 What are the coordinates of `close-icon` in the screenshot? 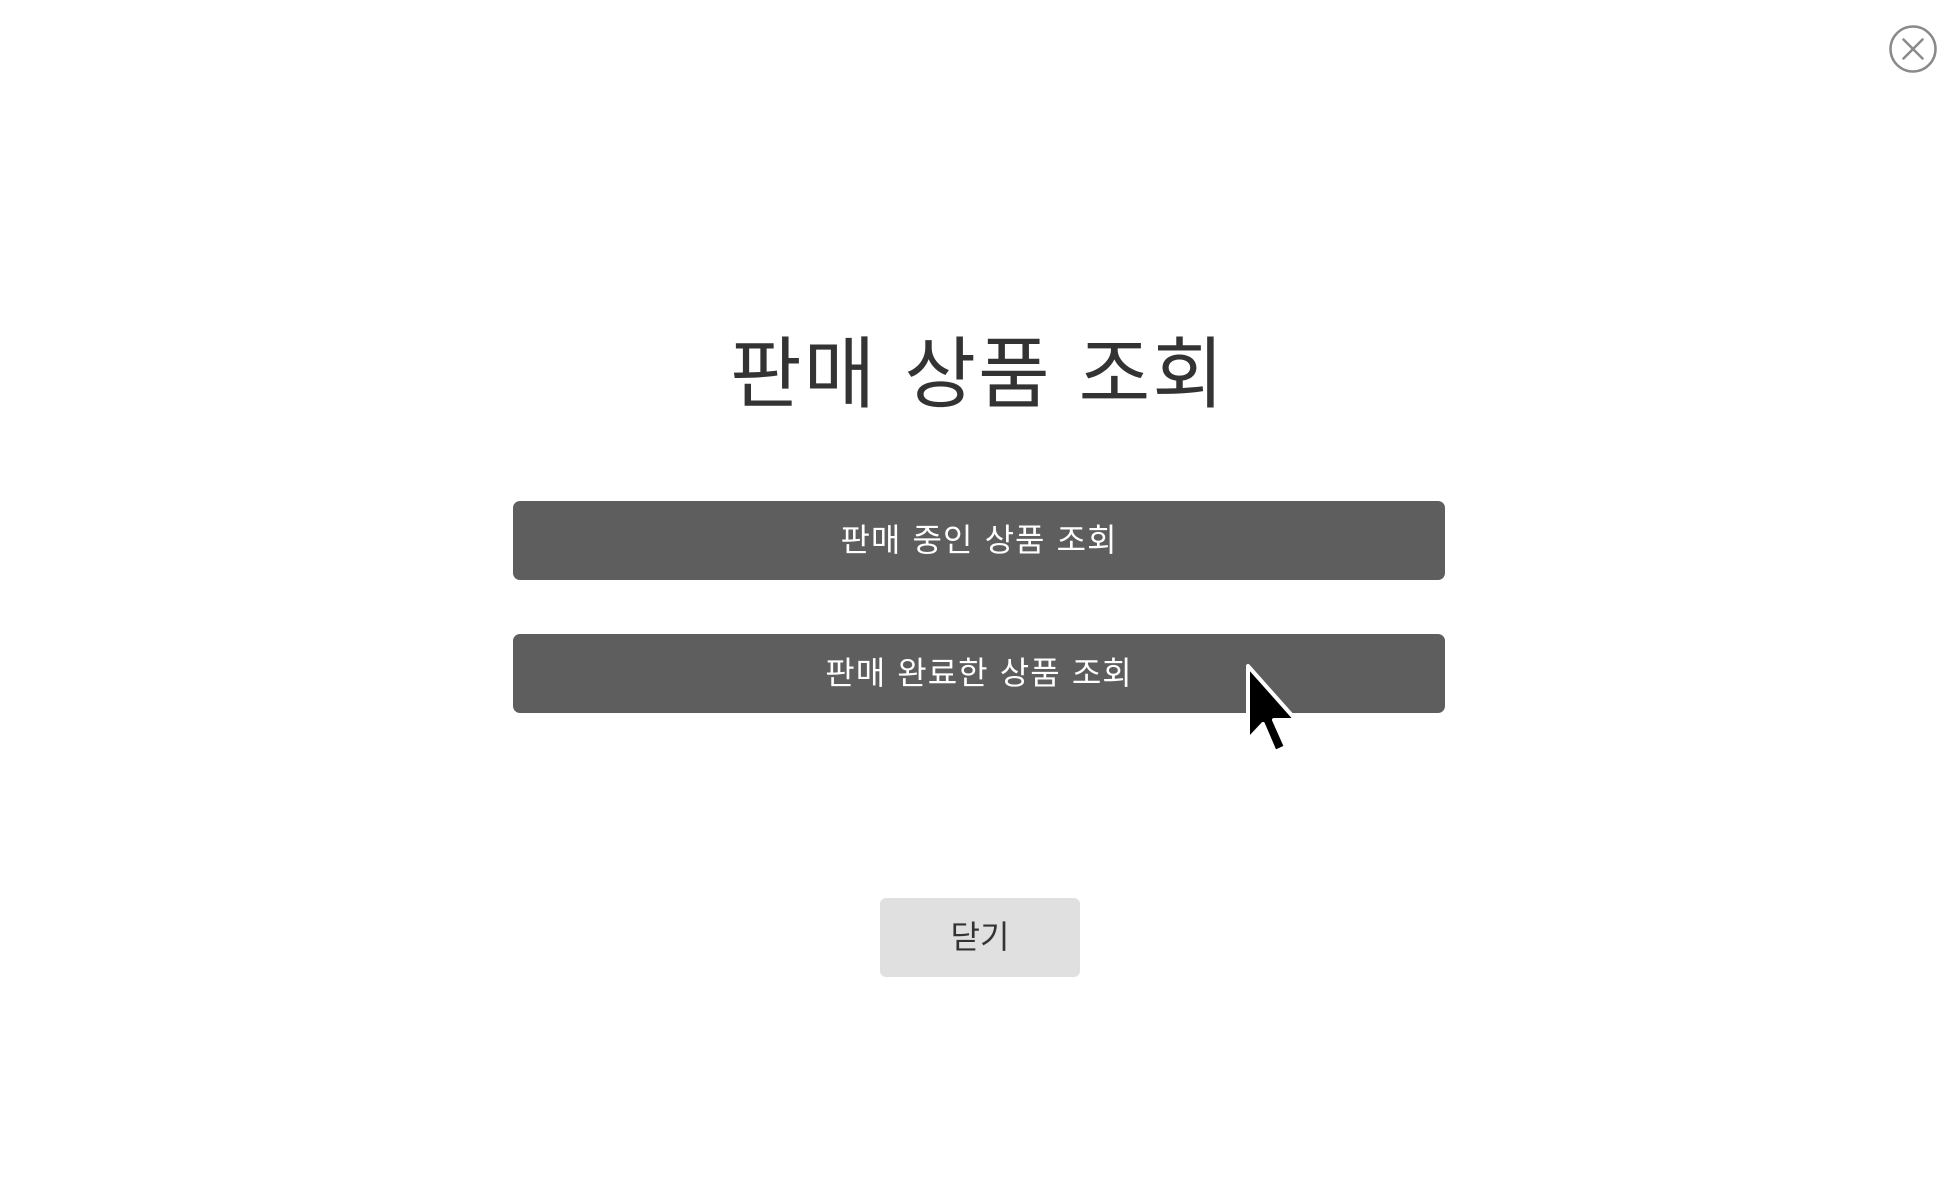 It's located at (1913, 49).